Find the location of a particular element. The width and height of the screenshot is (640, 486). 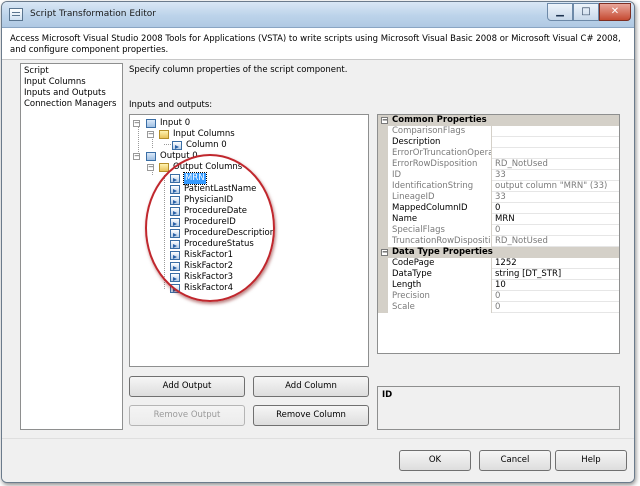

property-value: 1252 is located at coordinates (555, 263).